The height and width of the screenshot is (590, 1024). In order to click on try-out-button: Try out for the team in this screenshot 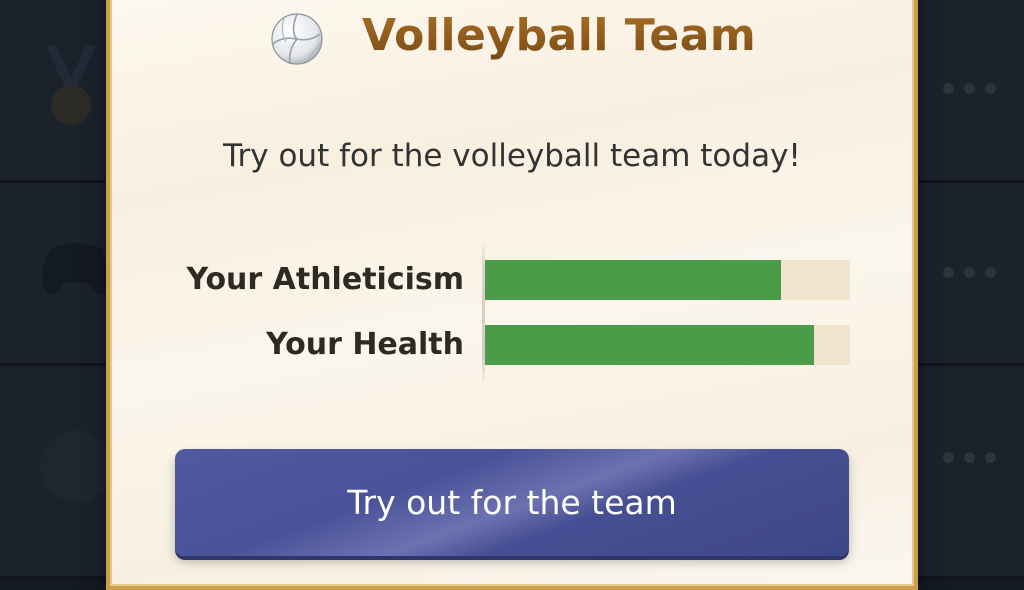, I will do `click(512, 502)`.